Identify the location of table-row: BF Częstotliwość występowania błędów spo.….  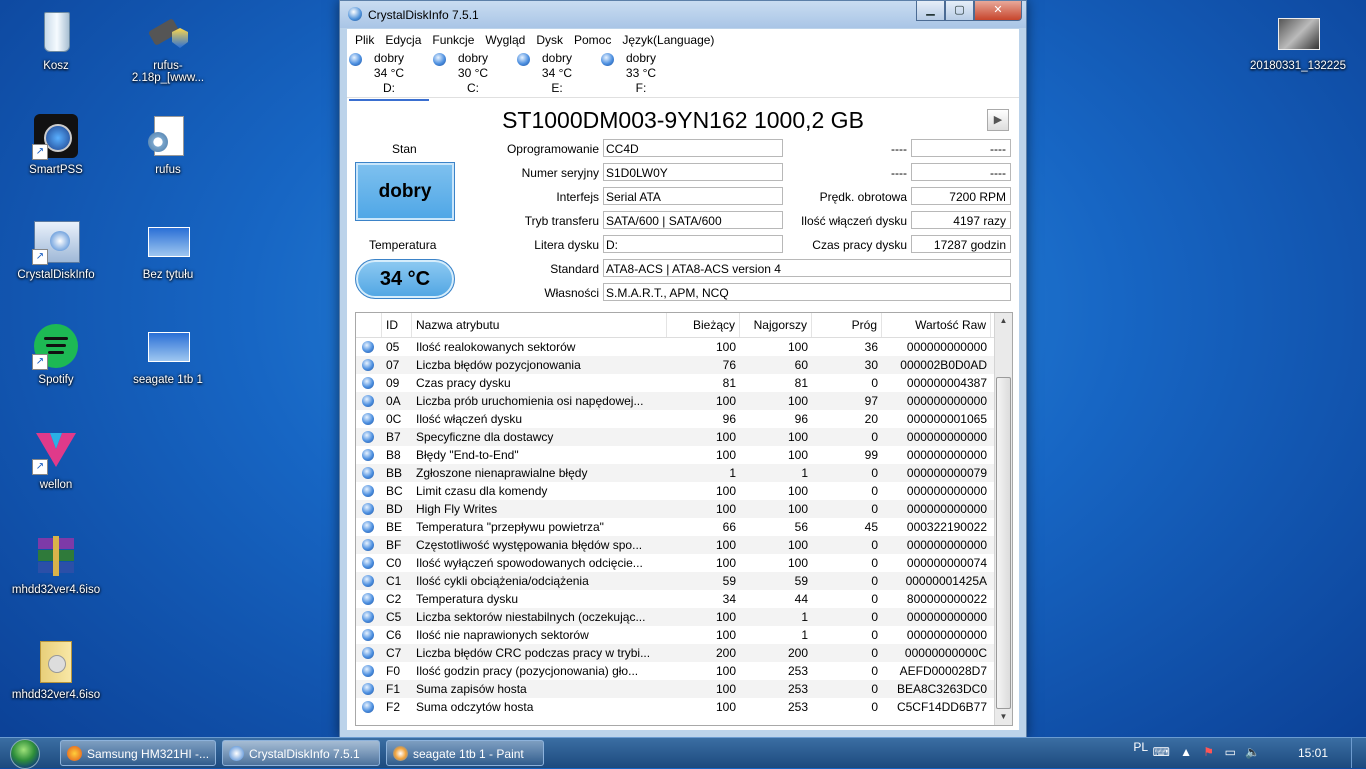
(684, 545).